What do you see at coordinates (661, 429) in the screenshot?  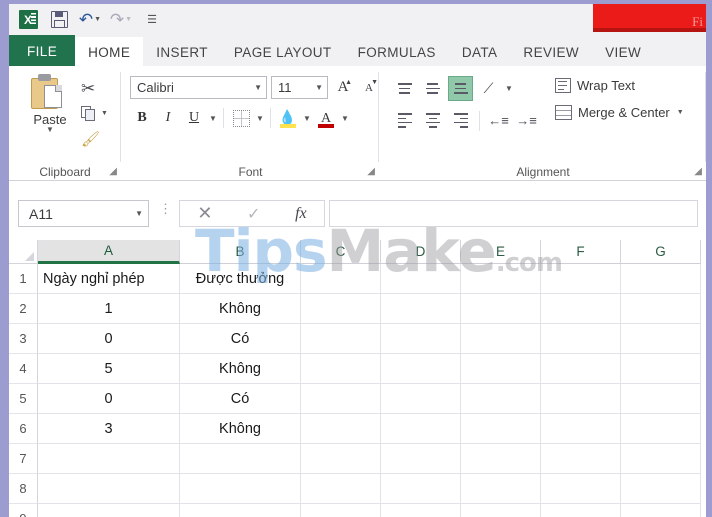 I see `cell-G6` at bounding box center [661, 429].